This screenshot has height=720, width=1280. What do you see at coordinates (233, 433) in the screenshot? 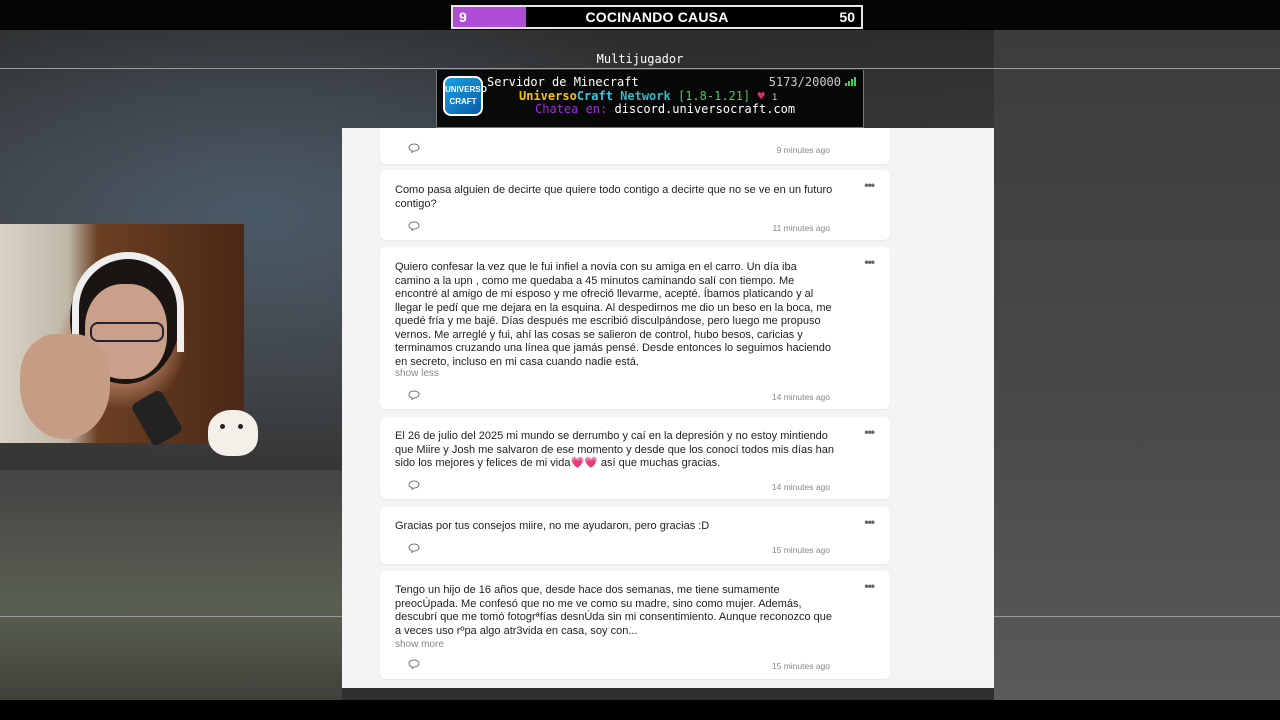
I see `mascot-sticker` at bounding box center [233, 433].